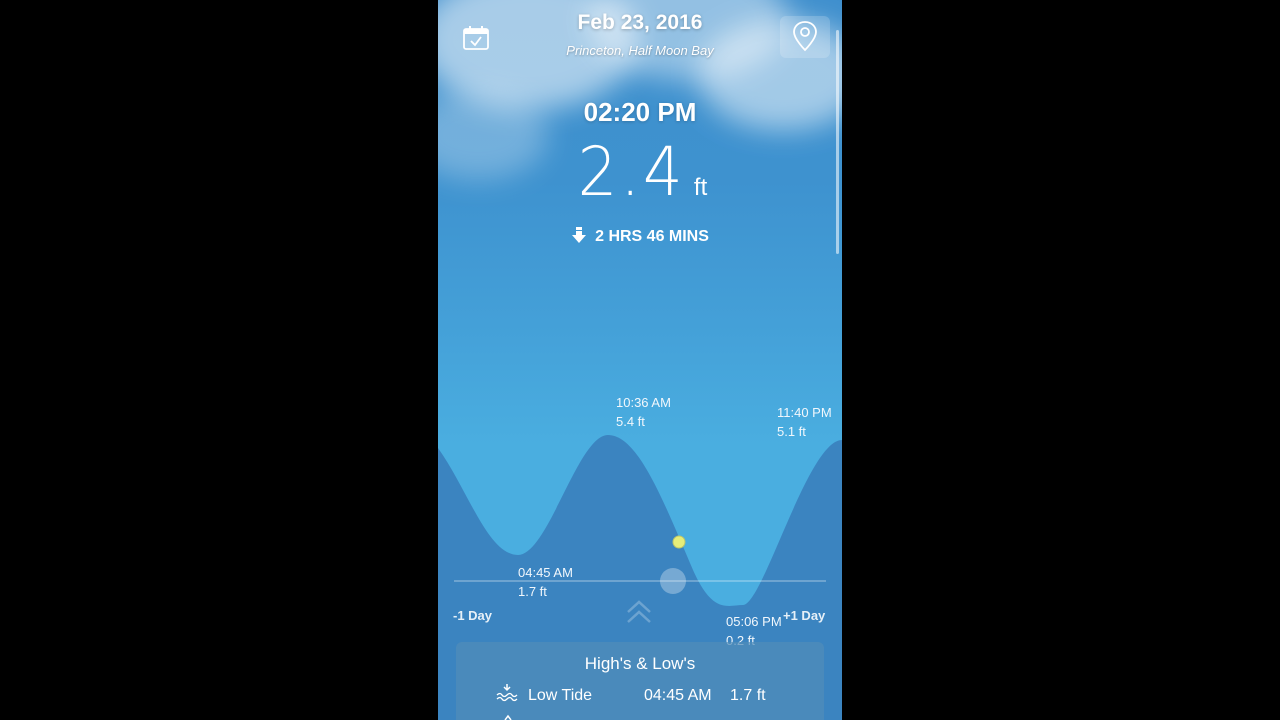  Describe the element at coordinates (791, 431) in the screenshot. I see `high-tide-2-height: 5.1 ft` at that location.